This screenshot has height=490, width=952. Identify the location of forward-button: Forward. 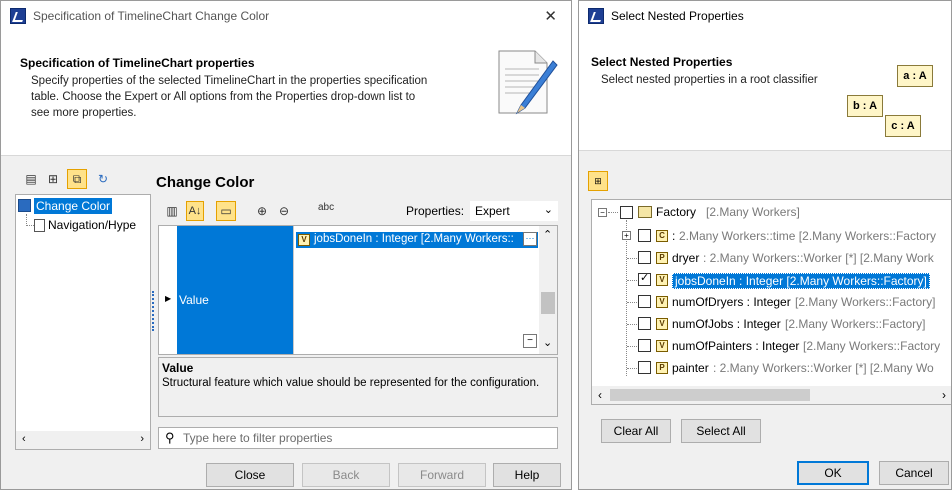
(442, 475).